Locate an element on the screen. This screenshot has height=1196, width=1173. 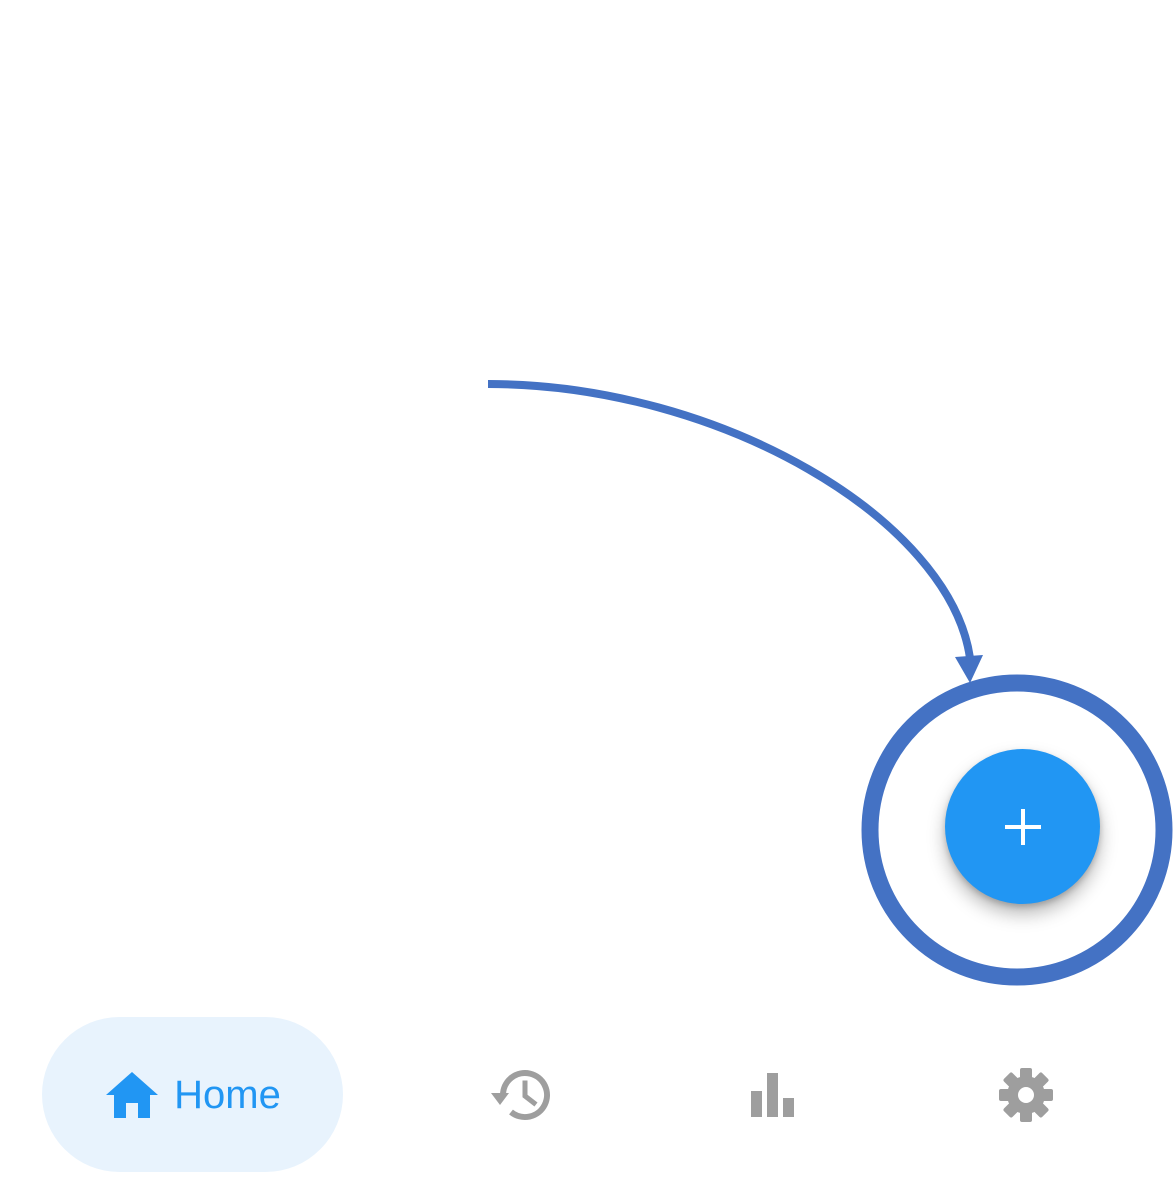
gear-icon is located at coordinates (1026, 1094).